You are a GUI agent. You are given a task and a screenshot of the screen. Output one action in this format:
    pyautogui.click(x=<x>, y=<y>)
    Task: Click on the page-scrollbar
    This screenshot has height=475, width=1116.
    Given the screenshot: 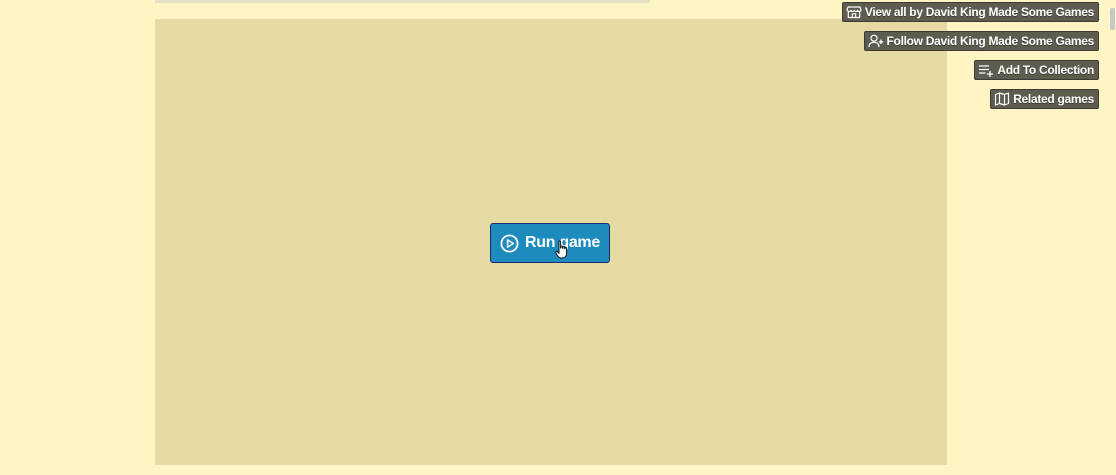 What is the action you would take?
    pyautogui.click(x=1113, y=237)
    